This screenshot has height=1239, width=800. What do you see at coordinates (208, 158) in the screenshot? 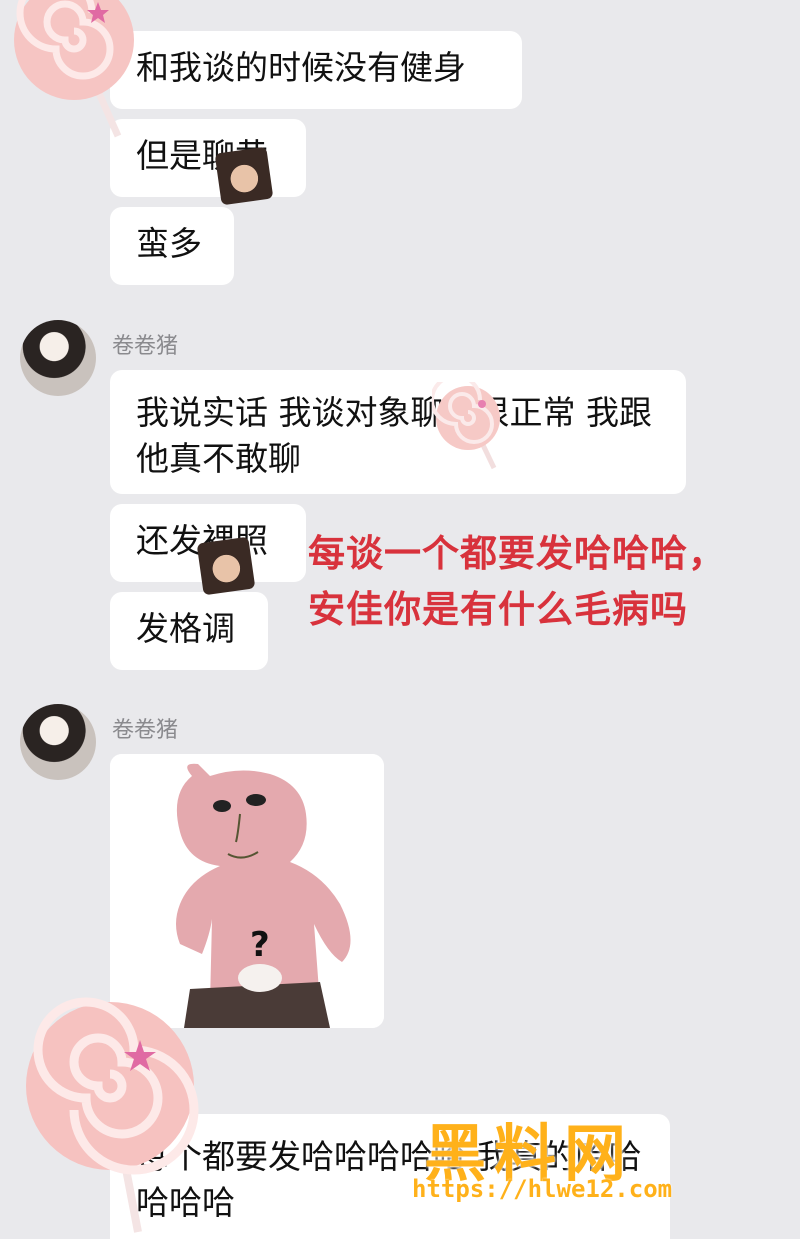
I see `message-bubble-2: 但是聊黄` at bounding box center [208, 158].